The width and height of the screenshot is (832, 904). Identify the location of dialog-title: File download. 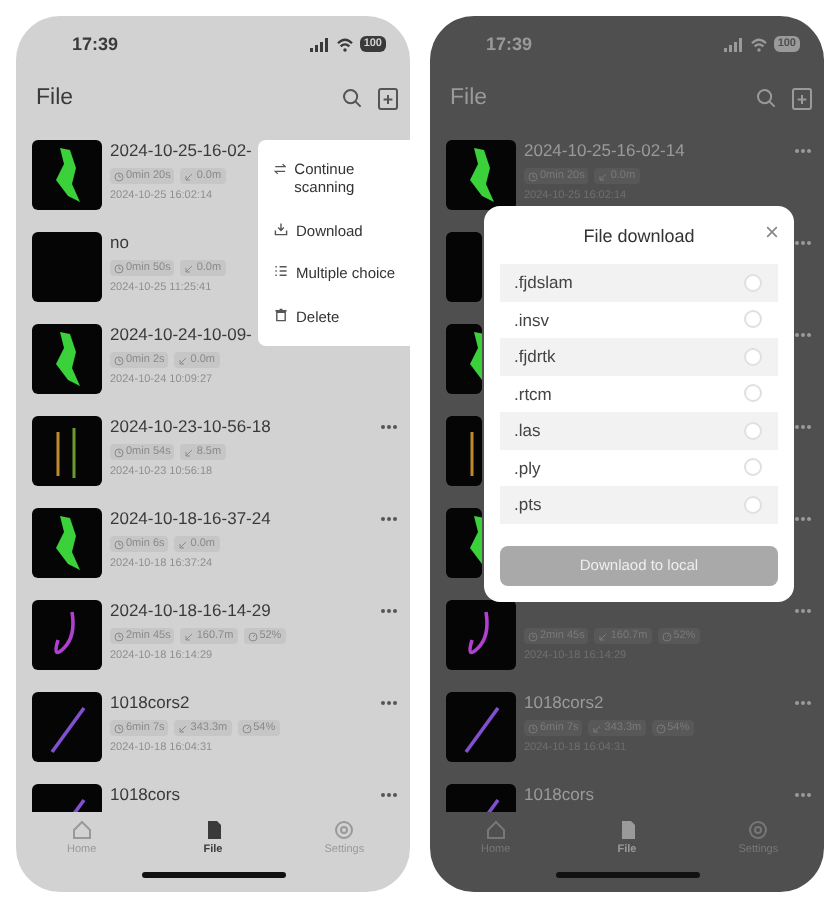
(639, 236).